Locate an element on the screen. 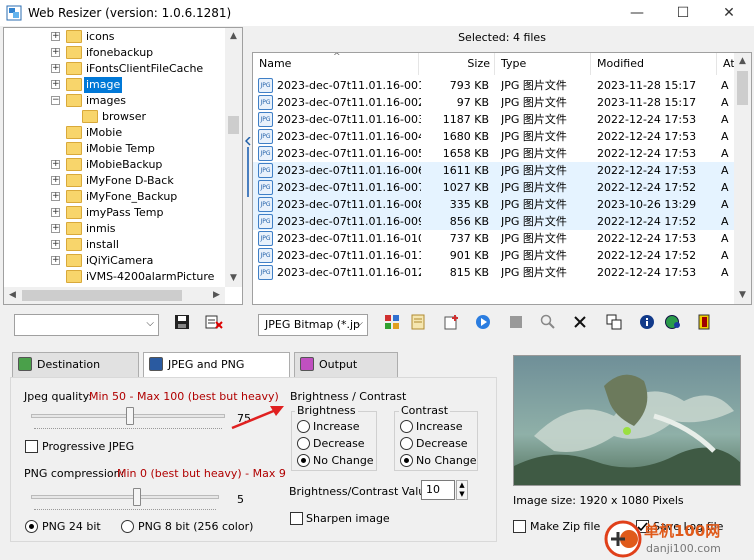 This screenshot has height=560, width=754. splitter-grip-icon is located at coordinates (247, 166).